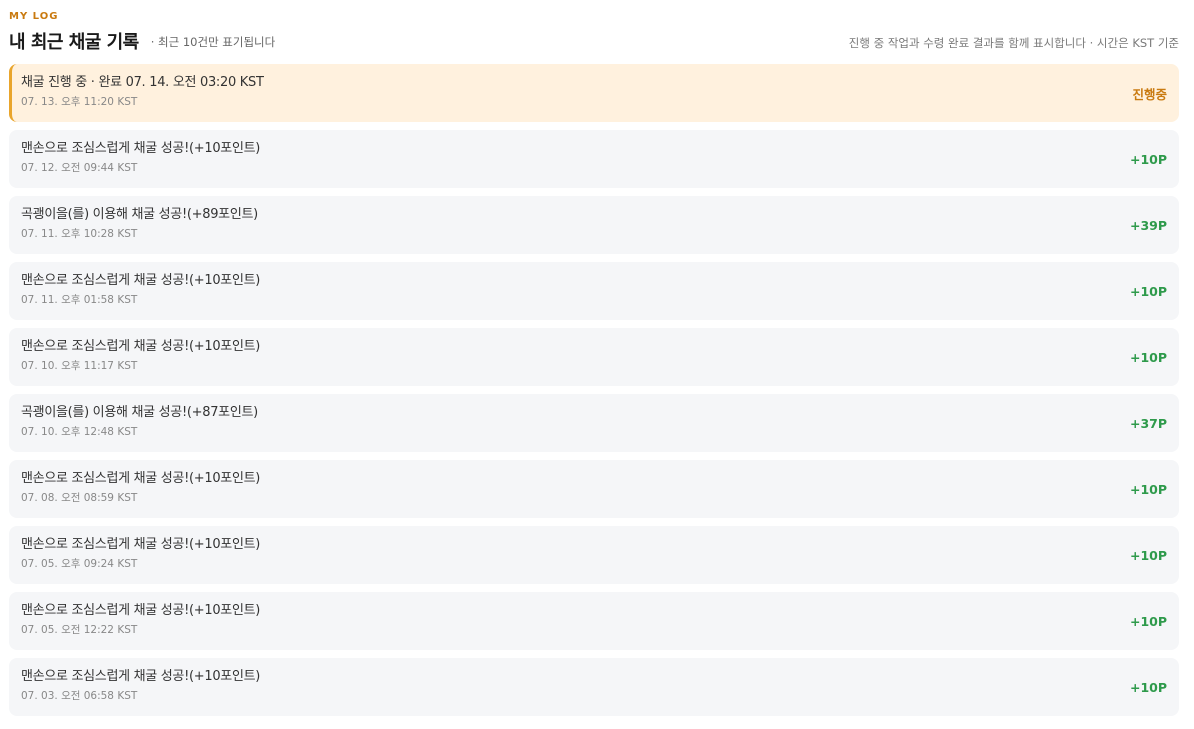 Image resolution: width=1194 pixels, height=729 pixels. What do you see at coordinates (142, 41) in the screenshot?
I see `header-title-group: 내 최근 채굴 기록 · 최근 10건만 표기됩니다` at bounding box center [142, 41].